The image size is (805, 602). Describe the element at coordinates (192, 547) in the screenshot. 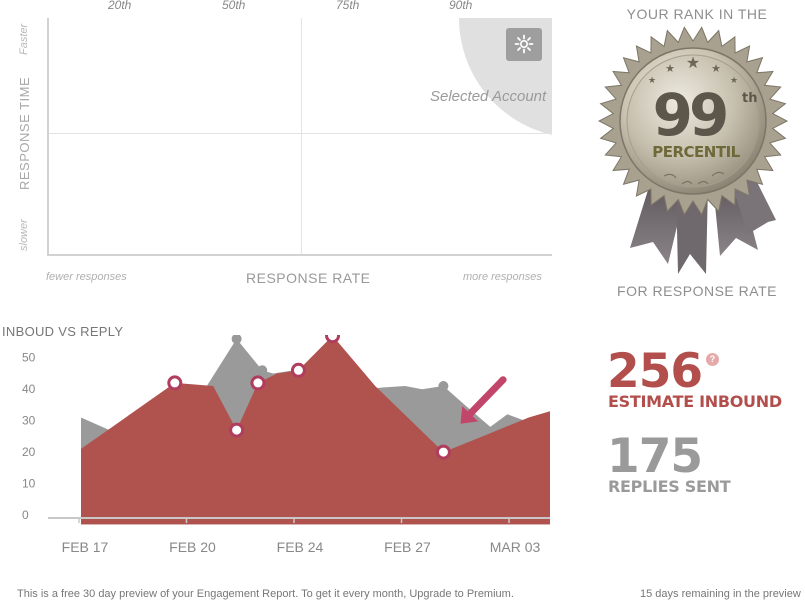

I see `x-tick-label: FEB 20` at that location.